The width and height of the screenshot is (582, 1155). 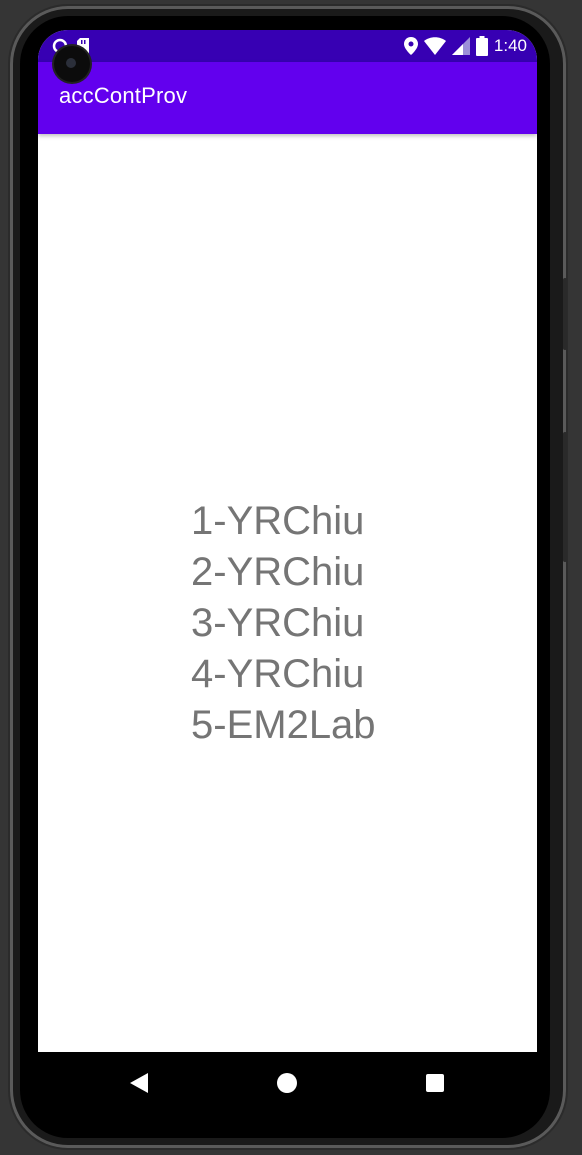 I want to click on power-button, so click(x=565, y=497).